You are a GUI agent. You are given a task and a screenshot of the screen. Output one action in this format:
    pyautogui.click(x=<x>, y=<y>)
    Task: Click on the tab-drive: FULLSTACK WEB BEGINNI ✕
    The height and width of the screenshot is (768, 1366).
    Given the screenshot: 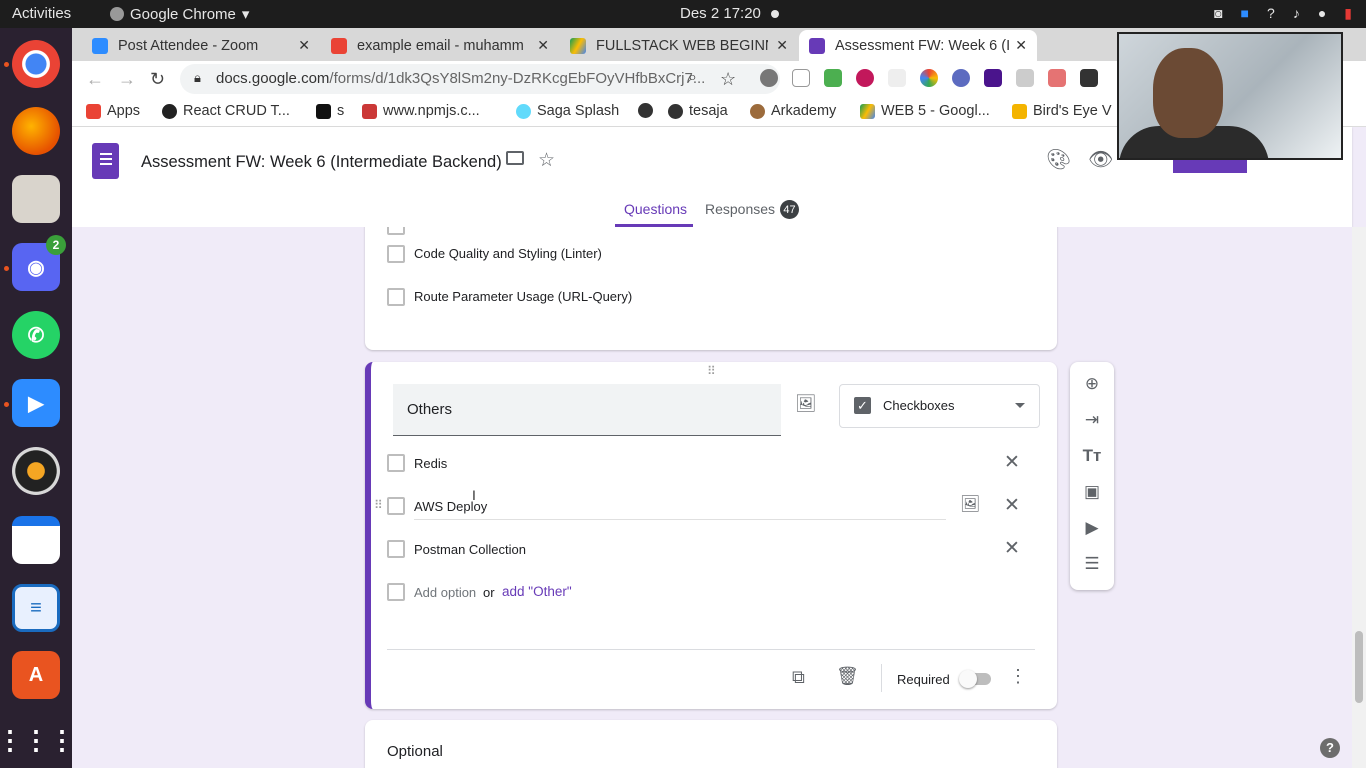 What is the action you would take?
    pyautogui.click(x=679, y=45)
    